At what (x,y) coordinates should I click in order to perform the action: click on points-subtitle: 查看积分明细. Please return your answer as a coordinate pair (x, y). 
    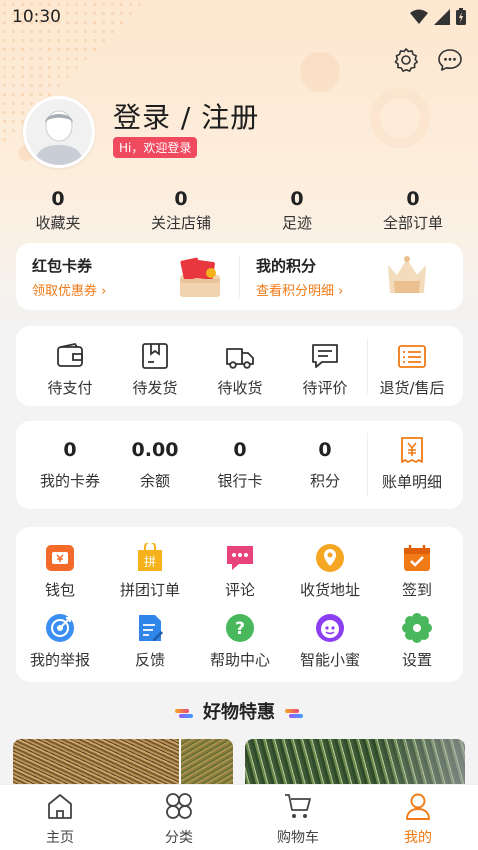
    Looking at the image, I should click on (295, 291).